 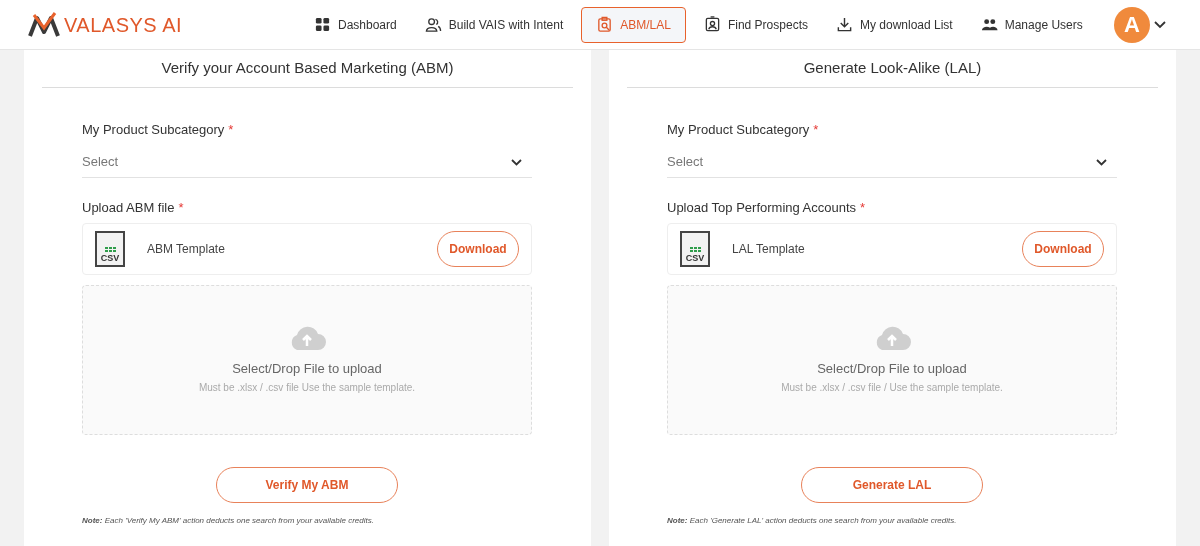 What do you see at coordinates (123, 25) in the screenshot?
I see `logo-text: VALASYS AI` at bounding box center [123, 25].